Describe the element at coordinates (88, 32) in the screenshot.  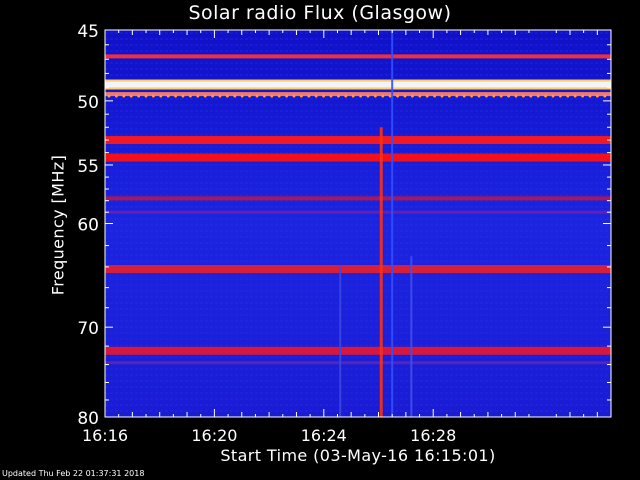
I see `y-tick-label: 45` at that location.